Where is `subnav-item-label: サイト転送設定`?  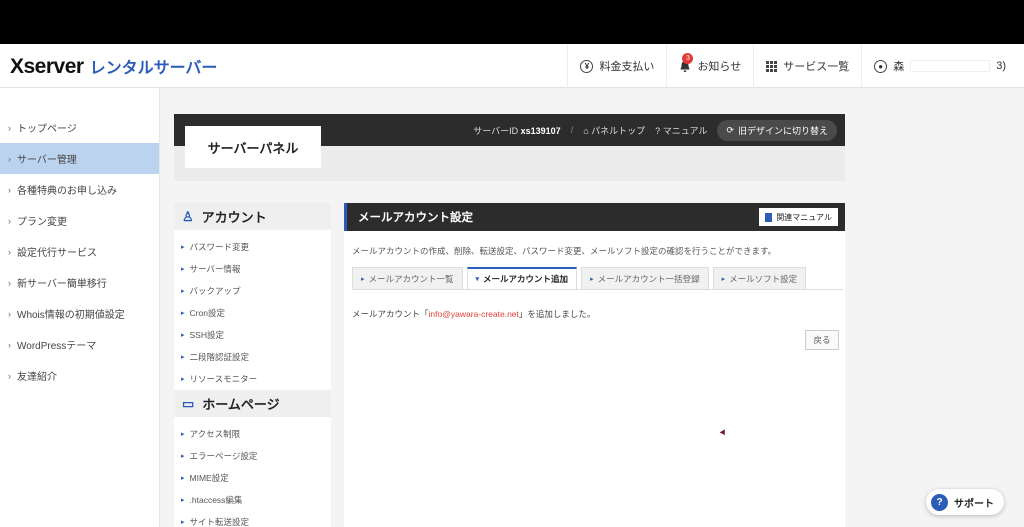
subnav-item-label: サイト転送設定 is located at coordinates (219, 522).